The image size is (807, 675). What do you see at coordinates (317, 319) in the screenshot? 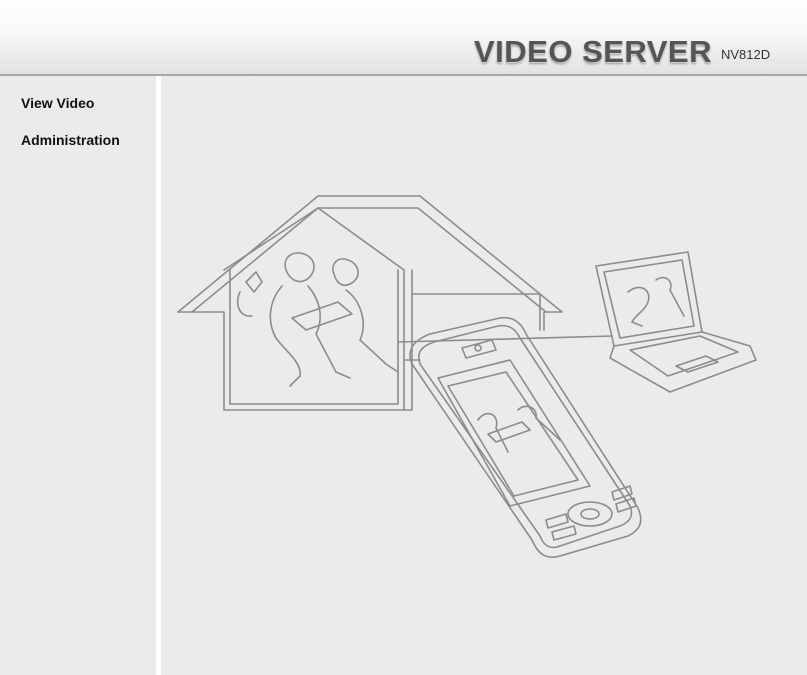
I see `family-sketch` at bounding box center [317, 319].